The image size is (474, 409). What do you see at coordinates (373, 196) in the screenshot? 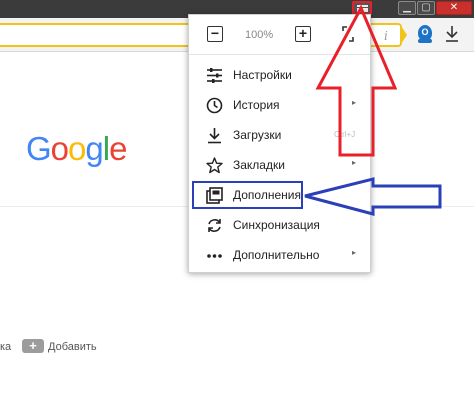
I see `blue-left-arrow` at bounding box center [373, 196].